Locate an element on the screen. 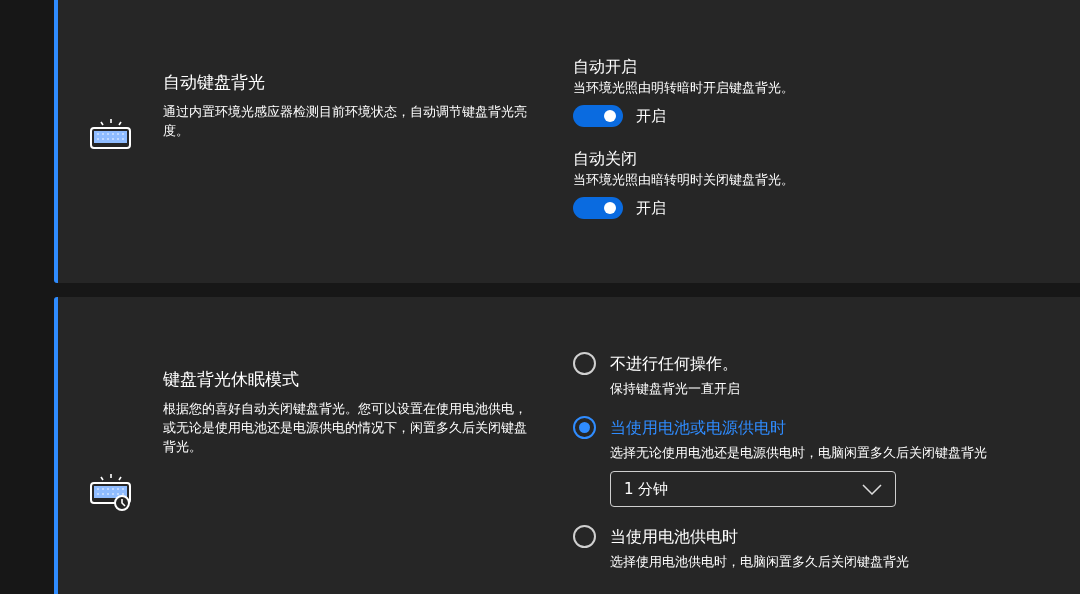 This screenshot has width=1080, height=594. radio-description: 选择无论使用电池还是电源供电时，电脑闲置多久后关闭键盘背光 is located at coordinates (798, 453).